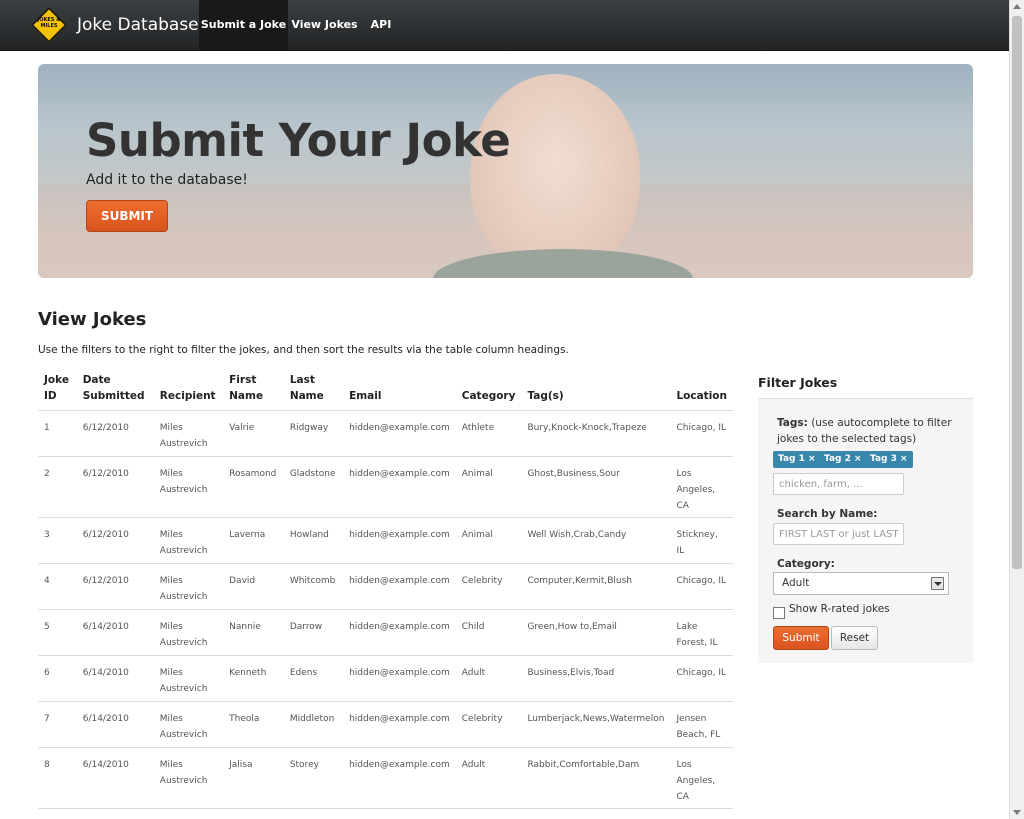 The image size is (1024, 819). I want to click on col-tags: Tag(s), so click(596, 391).